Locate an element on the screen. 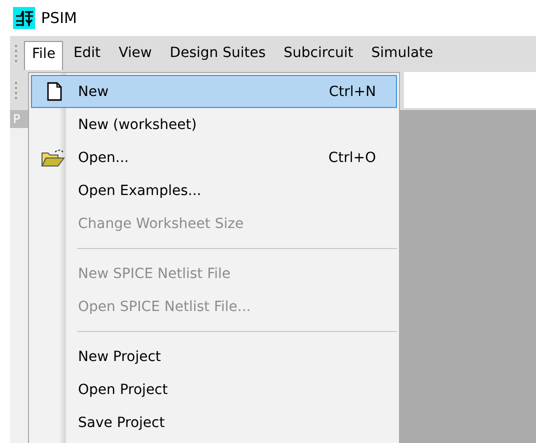 This screenshot has height=443, width=536. menu-entry: New Project is located at coordinates (214, 356).